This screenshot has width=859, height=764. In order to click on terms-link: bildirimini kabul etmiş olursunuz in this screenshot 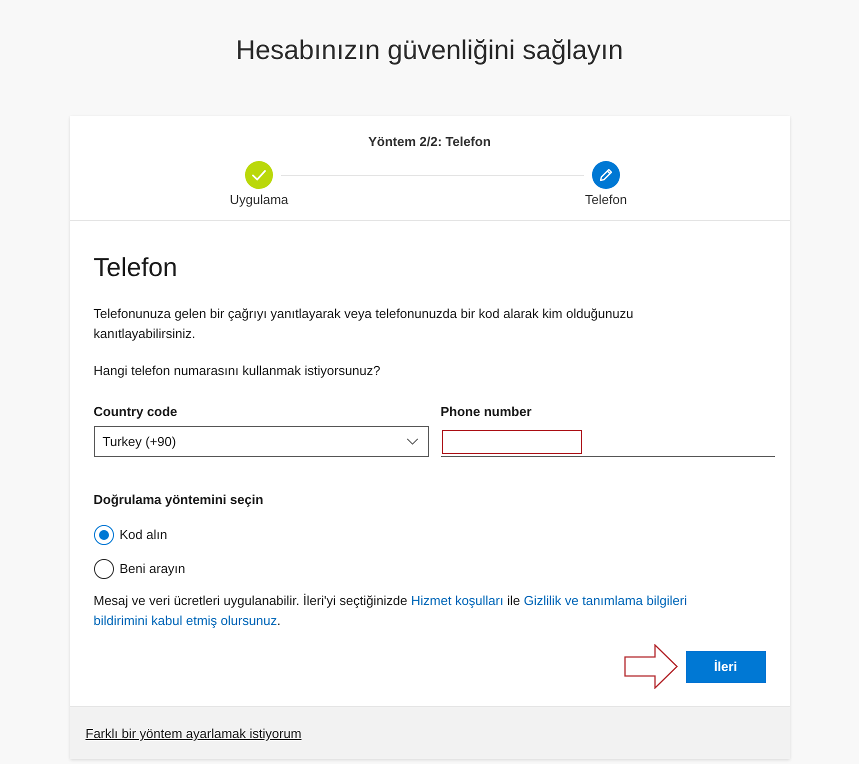, I will do `click(186, 620)`.